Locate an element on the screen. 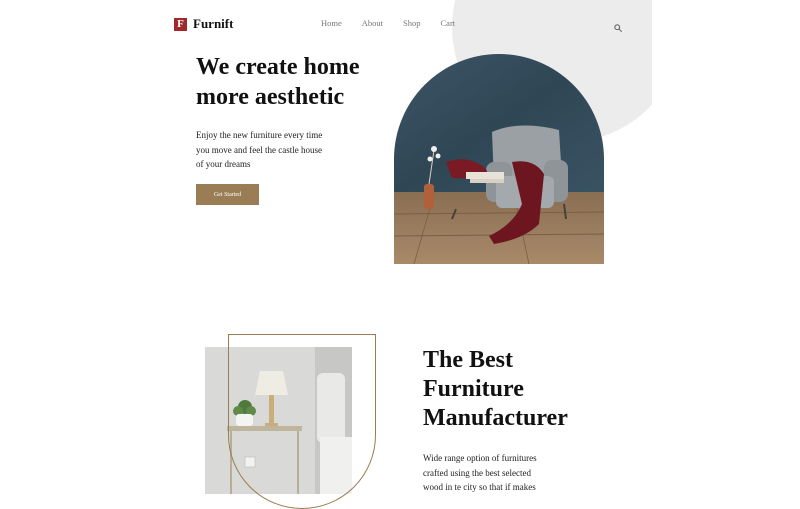  hero-title-line1: We create home is located at coordinates (278, 67).